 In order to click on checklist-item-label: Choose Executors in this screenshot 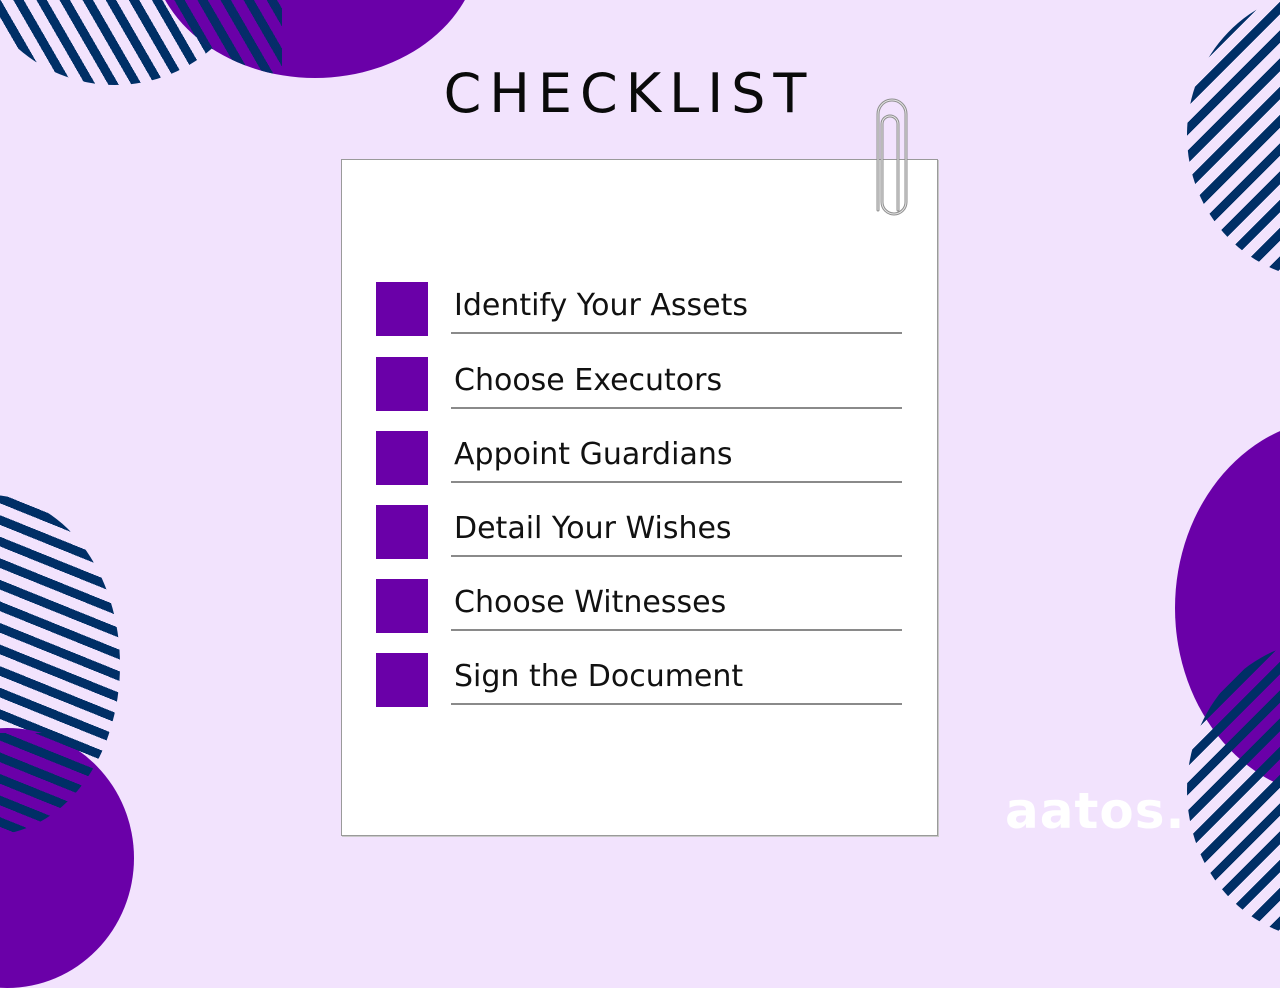, I will do `click(588, 380)`.